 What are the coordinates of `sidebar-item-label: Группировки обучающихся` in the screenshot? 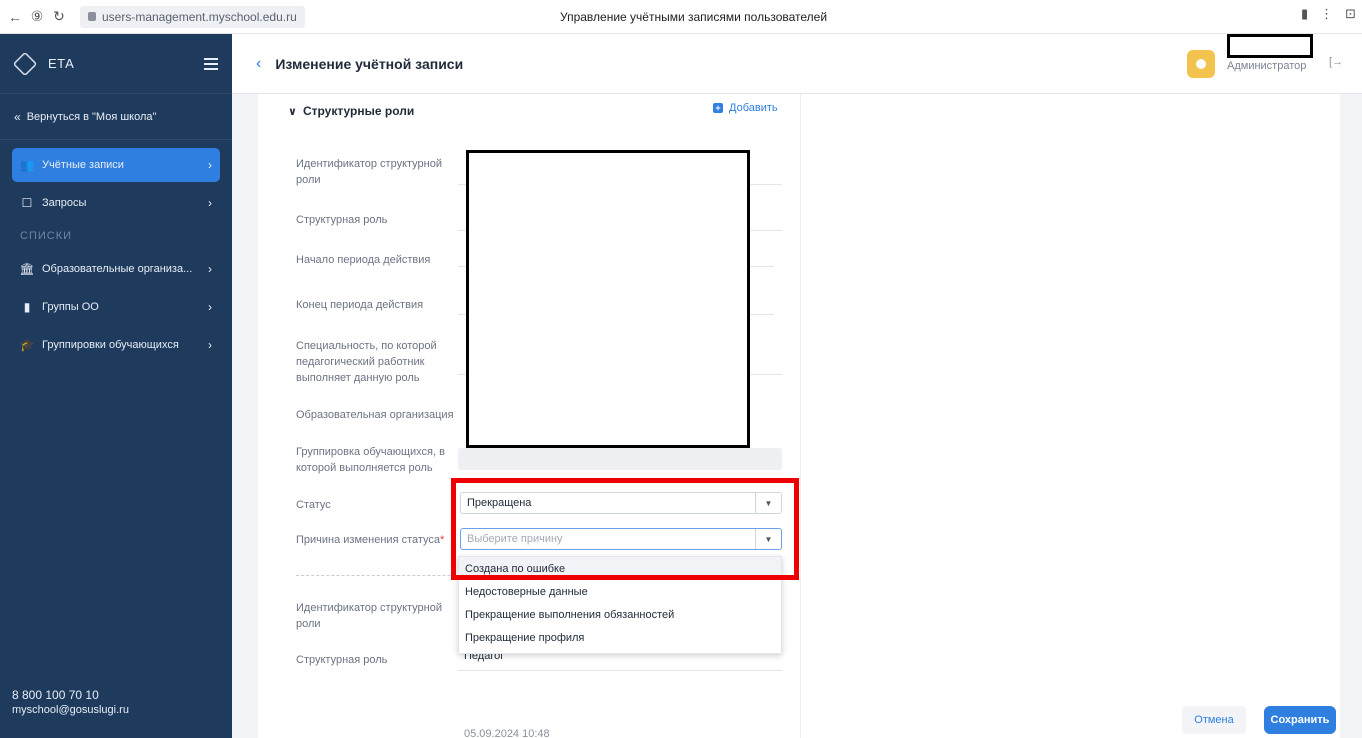 It's located at (110, 345).